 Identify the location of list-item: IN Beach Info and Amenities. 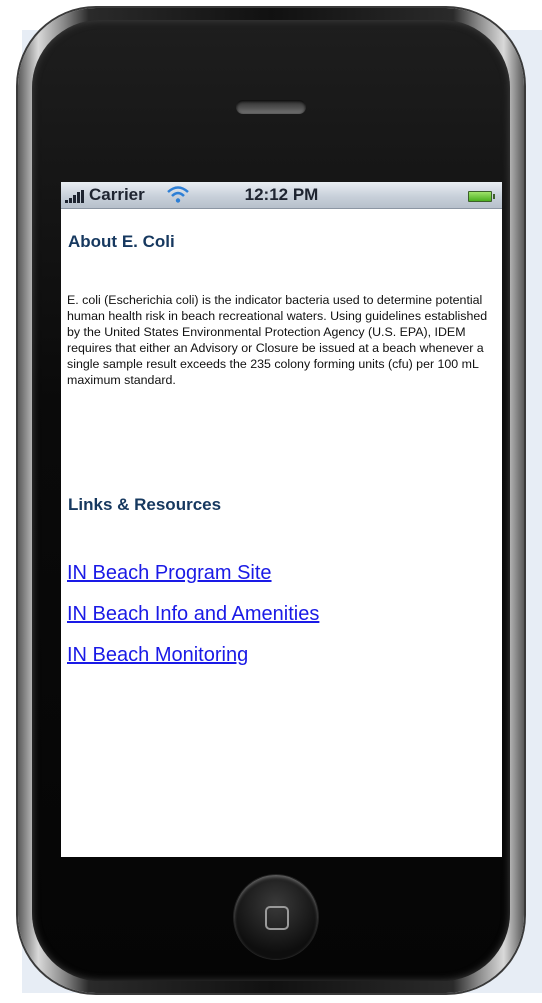
(193, 623).